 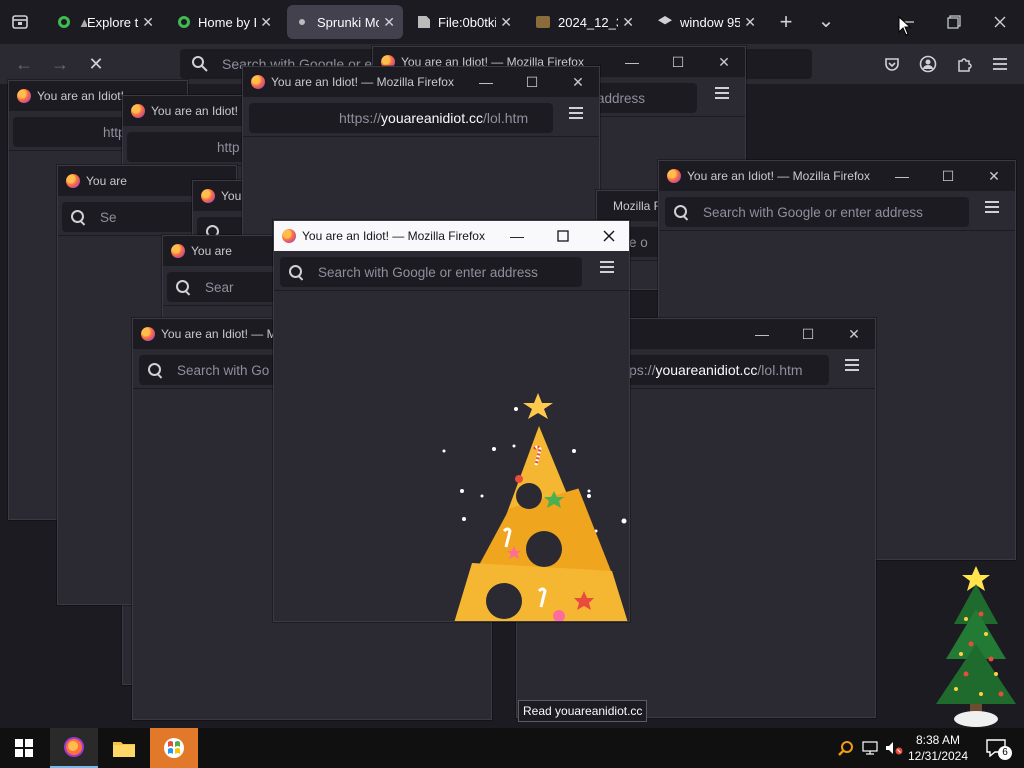 I want to click on tab-image: 2024_12_31_ ✕, so click(x=585, y=22).